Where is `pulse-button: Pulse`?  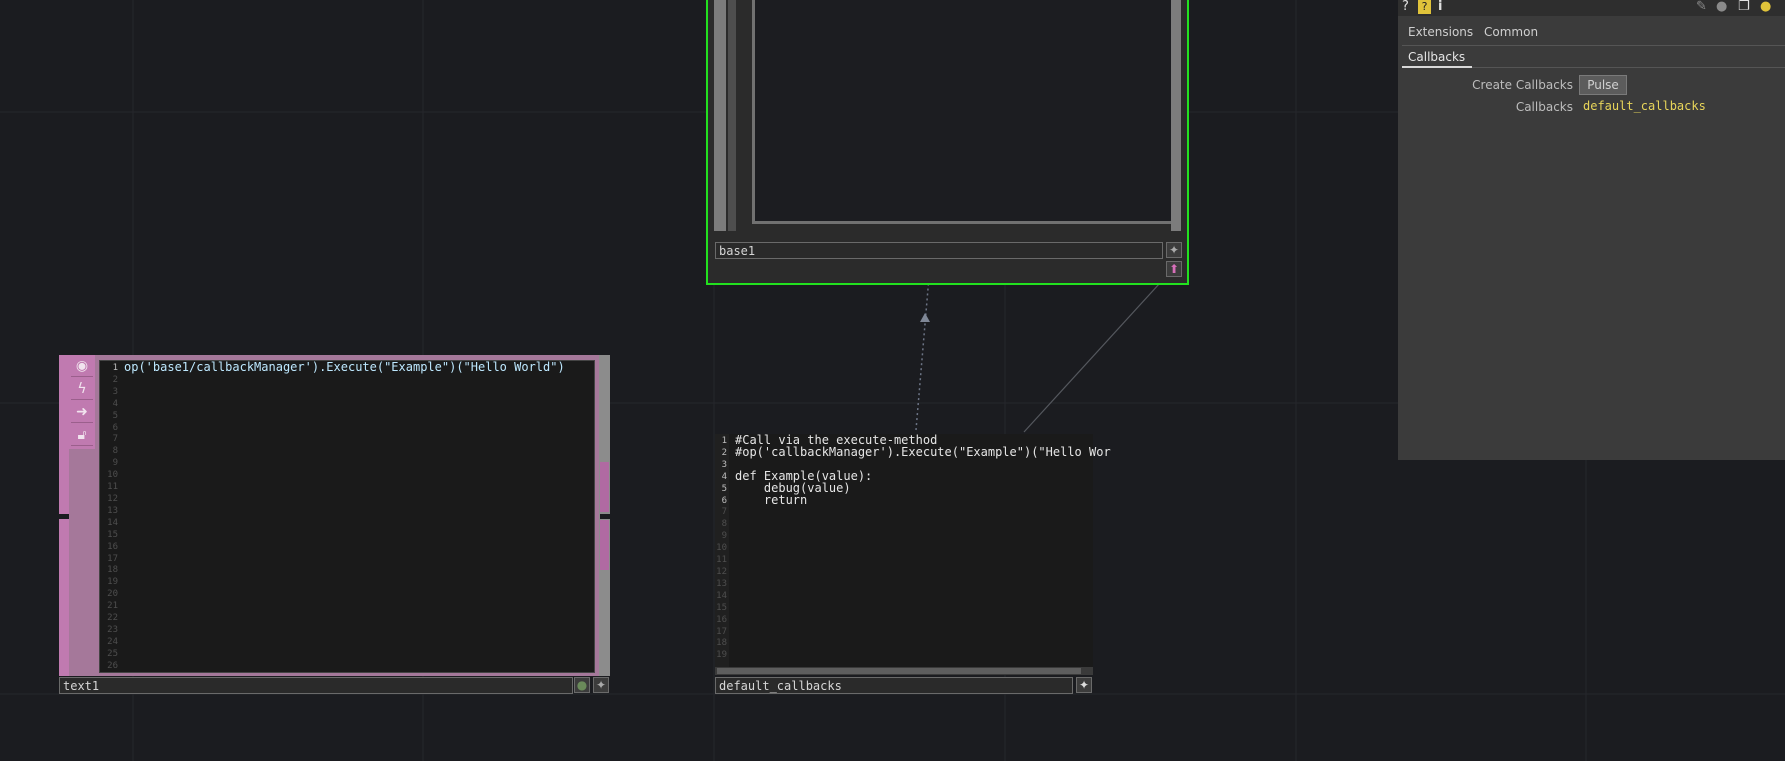
pulse-button: Pulse is located at coordinates (1603, 85).